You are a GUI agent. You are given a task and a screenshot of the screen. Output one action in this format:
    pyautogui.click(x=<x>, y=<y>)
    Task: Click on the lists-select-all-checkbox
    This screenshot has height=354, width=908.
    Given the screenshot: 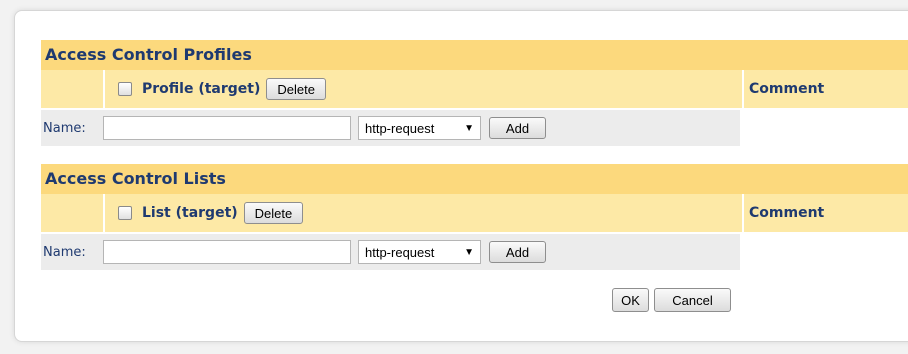 What is the action you would take?
    pyautogui.click(x=125, y=213)
    